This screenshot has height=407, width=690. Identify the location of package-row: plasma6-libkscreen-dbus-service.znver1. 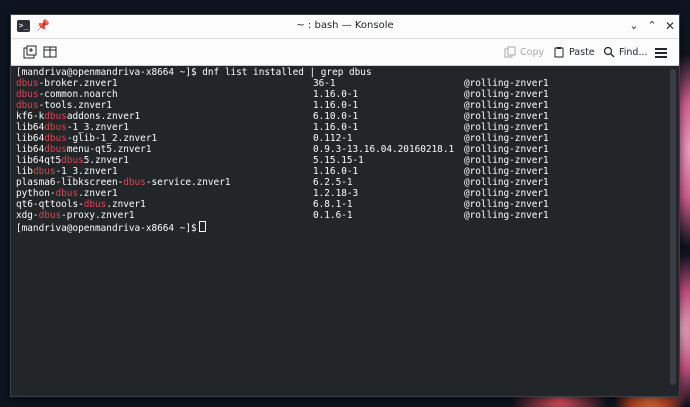
(123, 182).